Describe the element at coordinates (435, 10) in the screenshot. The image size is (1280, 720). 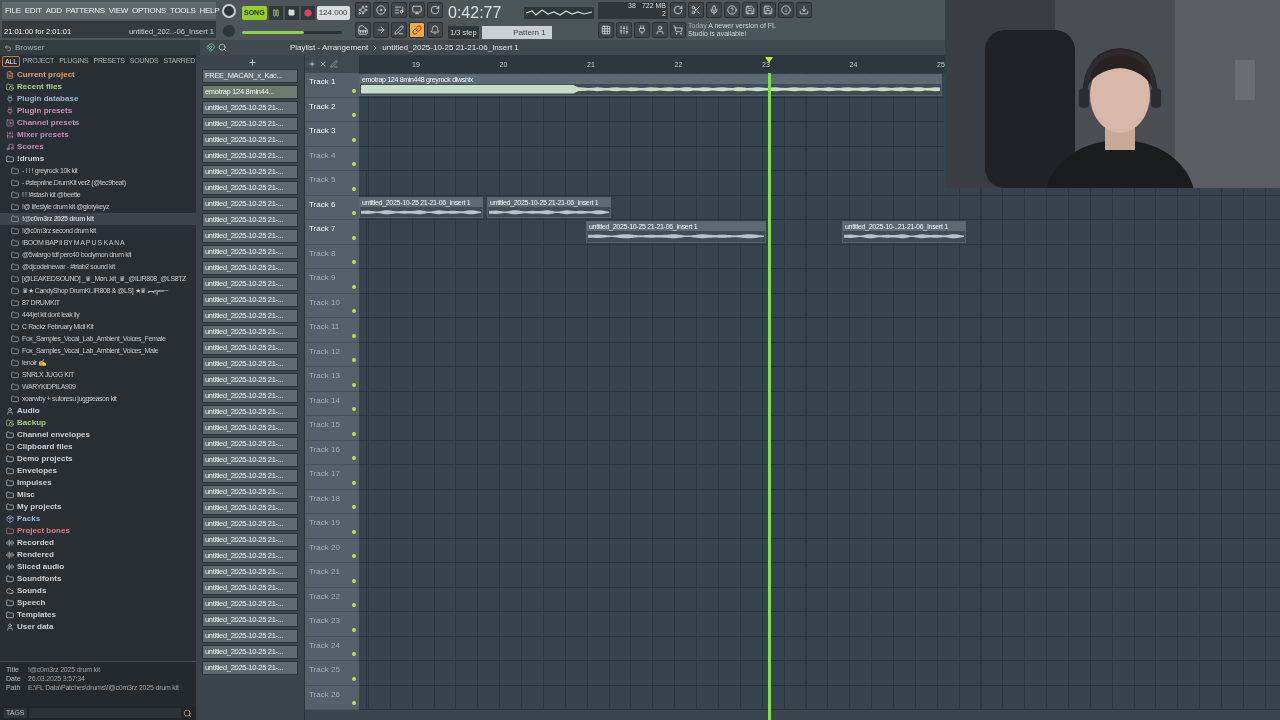
I see `loop-button` at that location.